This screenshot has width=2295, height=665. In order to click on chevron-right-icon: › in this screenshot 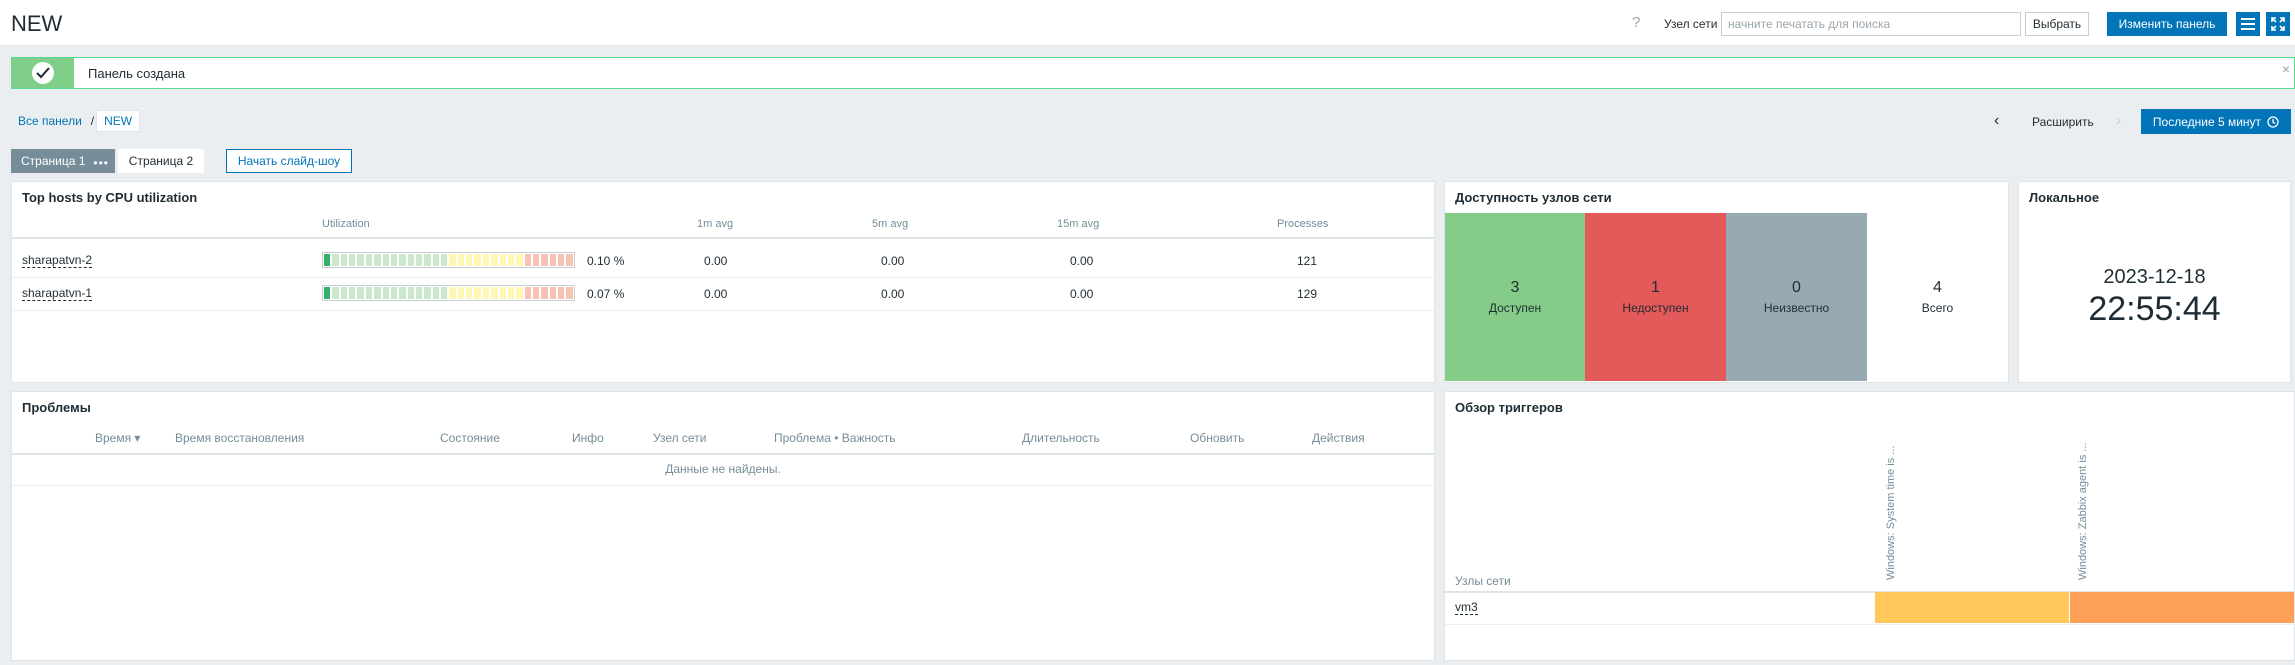, I will do `click(2118, 121)`.